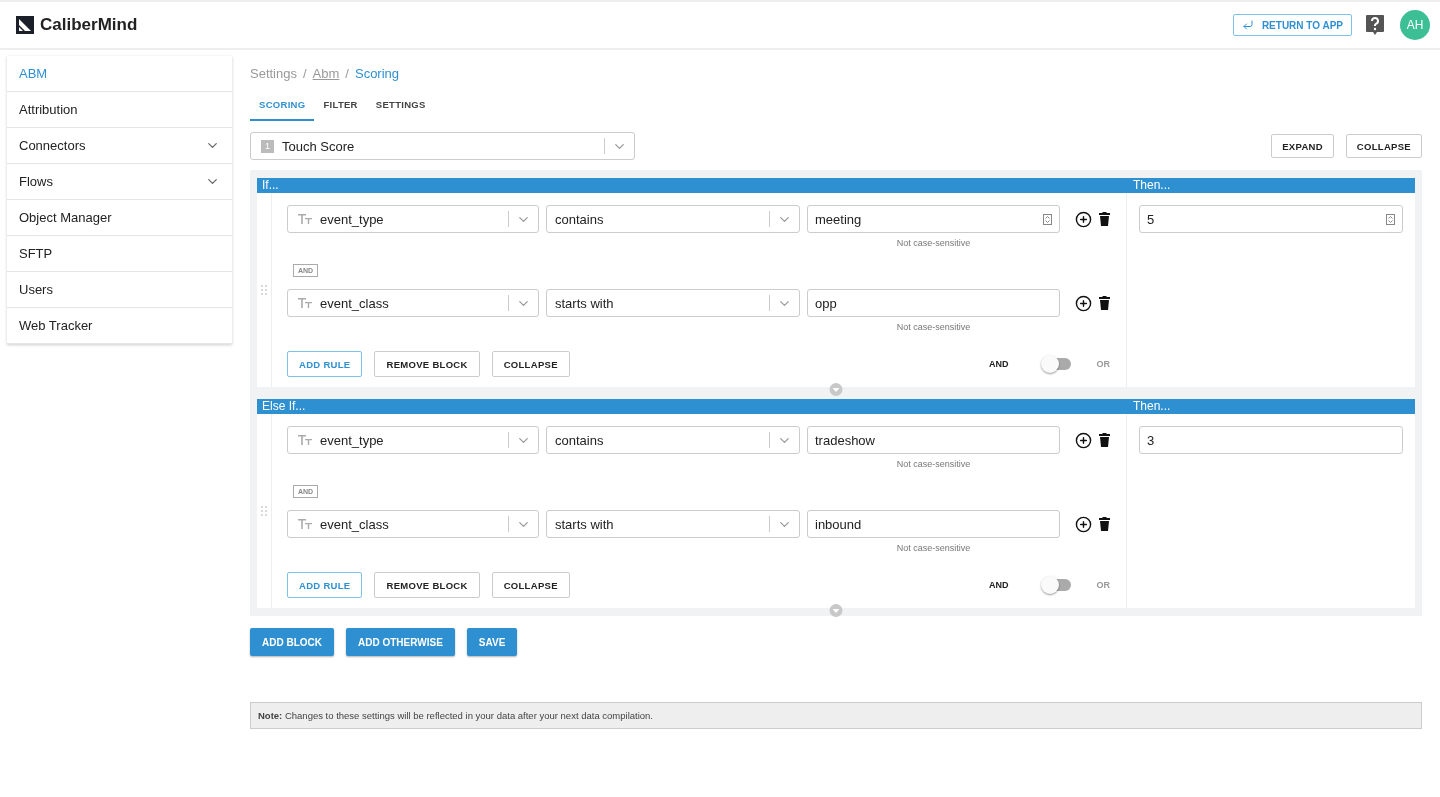 This screenshot has height=797, width=1440. What do you see at coordinates (36, 289) in the screenshot?
I see `sidebar-item-label: Users` at bounding box center [36, 289].